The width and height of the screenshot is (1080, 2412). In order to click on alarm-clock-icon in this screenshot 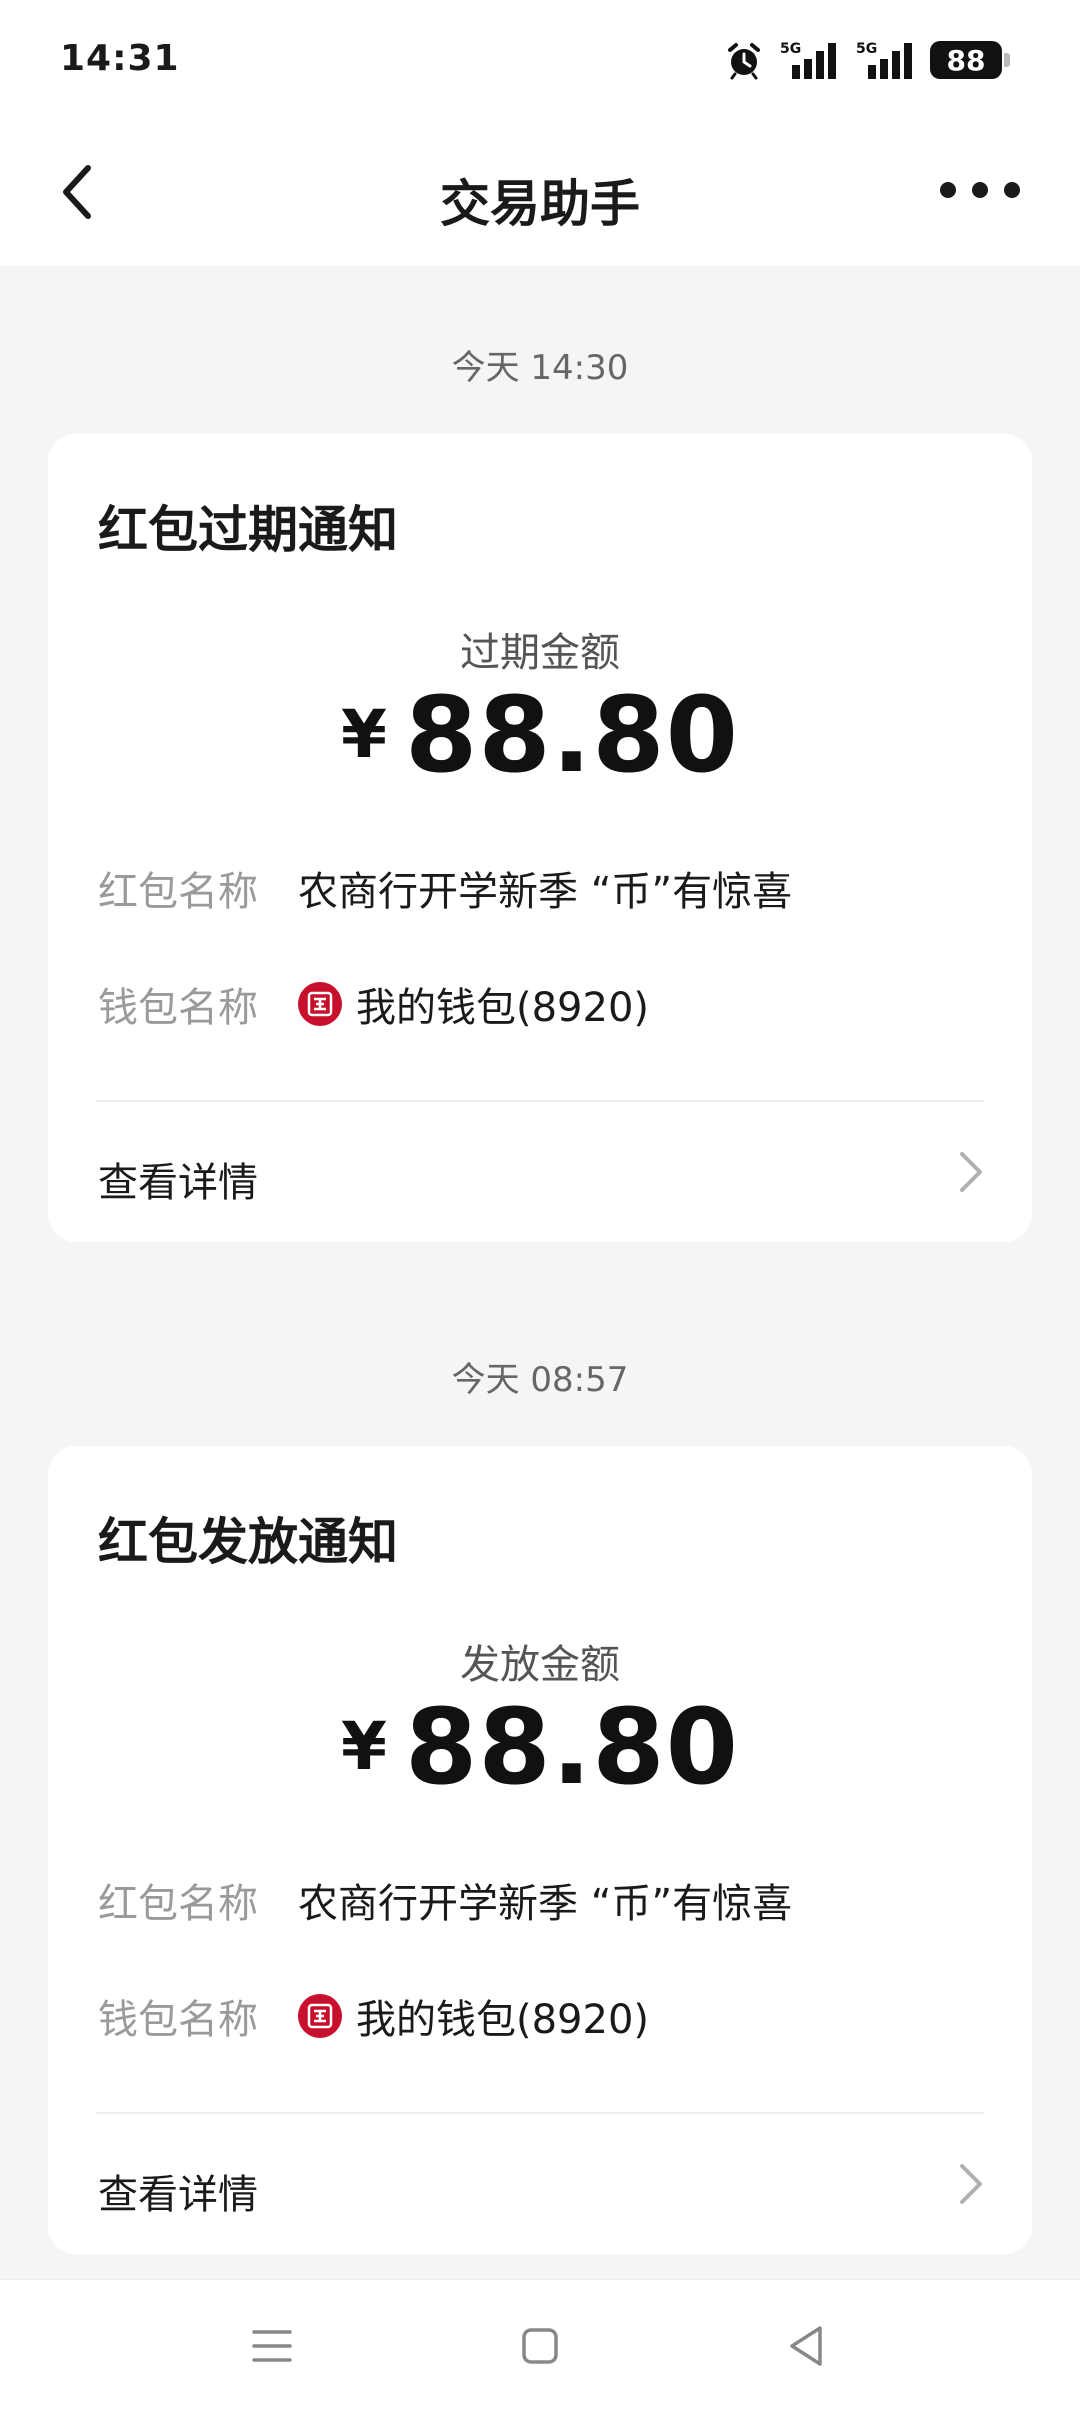, I will do `click(744, 60)`.